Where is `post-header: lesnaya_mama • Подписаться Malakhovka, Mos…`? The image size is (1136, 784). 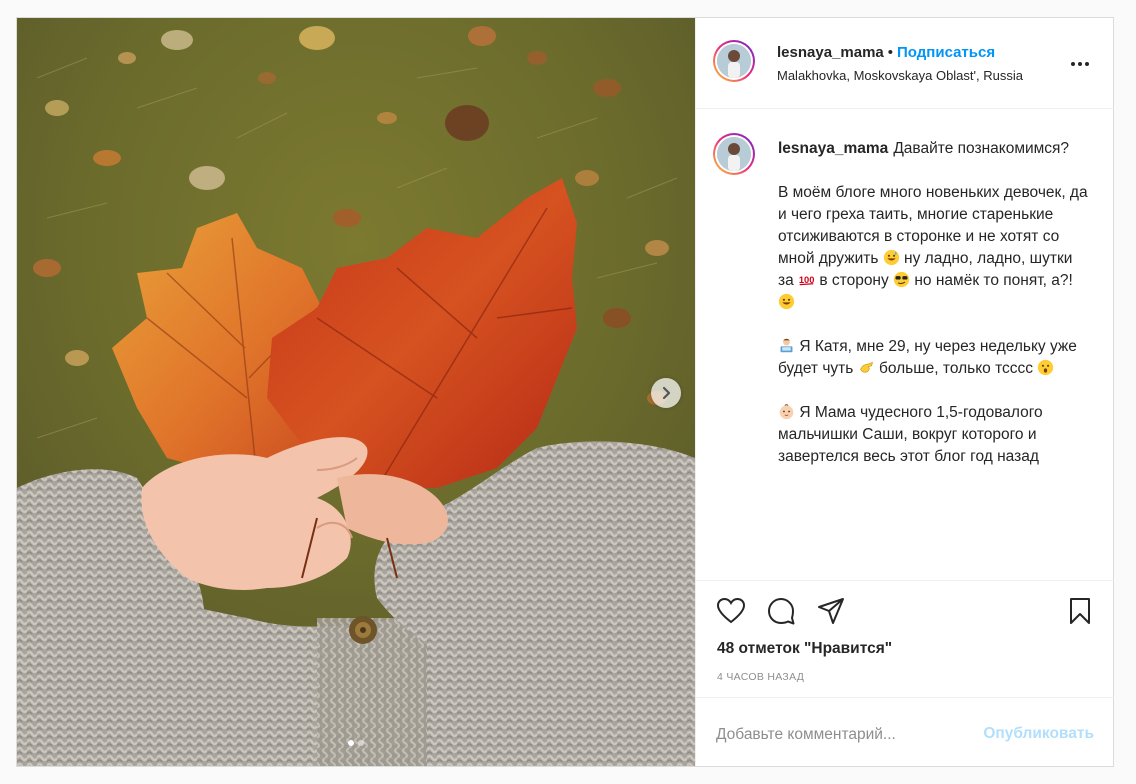 post-header: lesnaya_mama • Подписаться Malakhovka, Mos… is located at coordinates (905, 63).